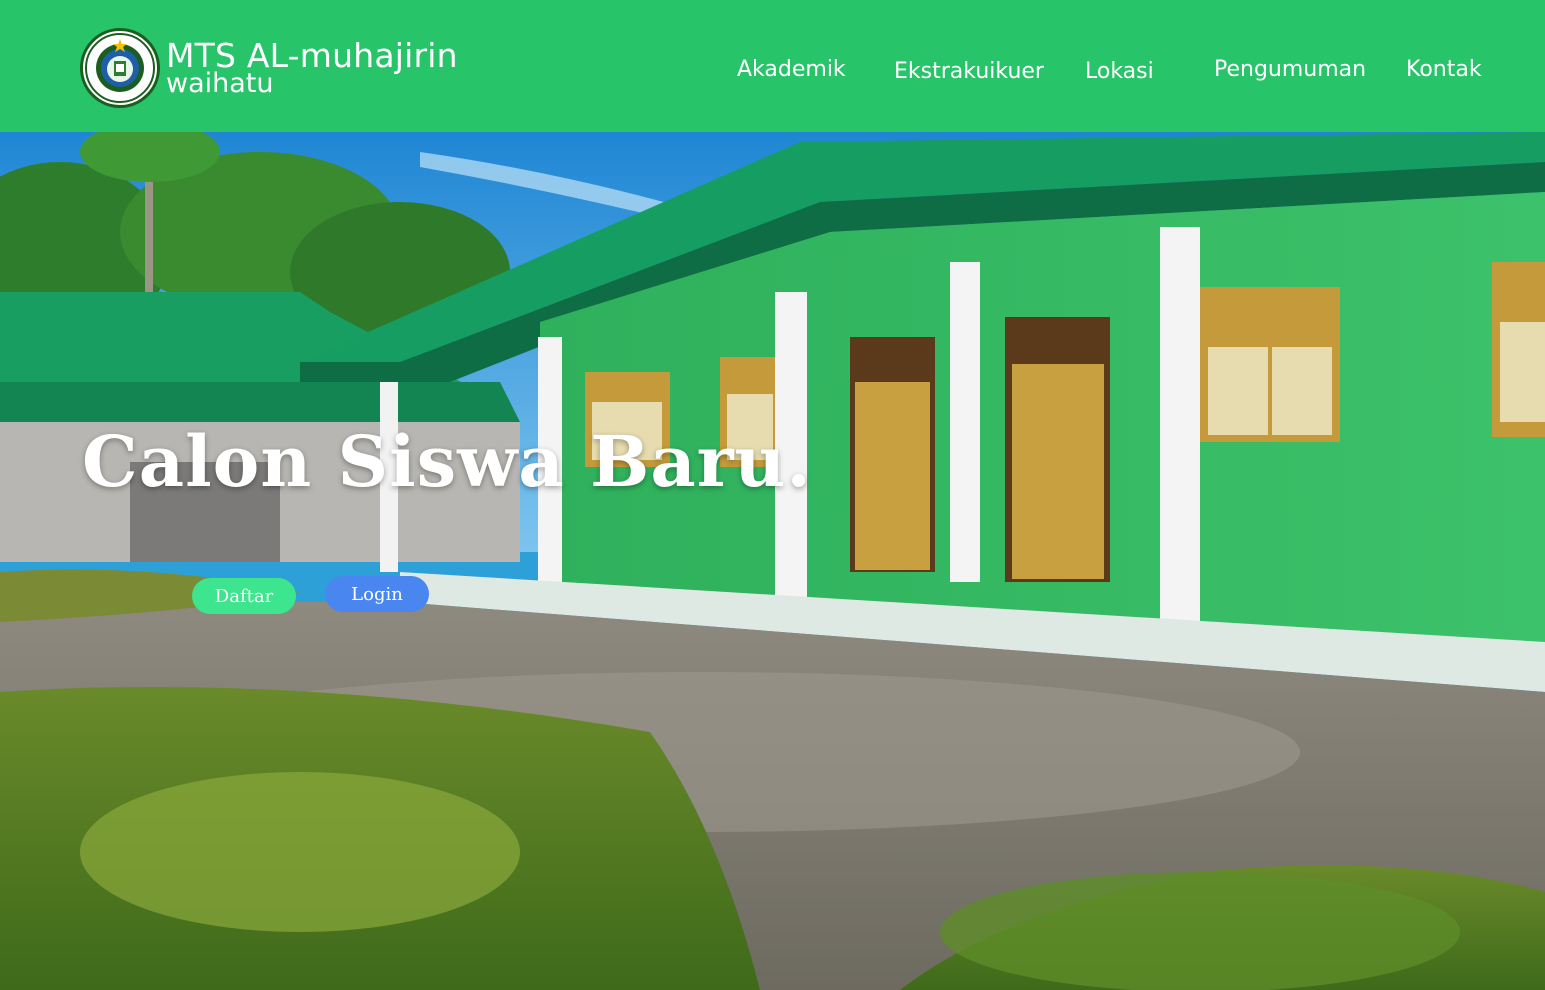 This screenshot has height=990, width=1545. Describe the element at coordinates (791, 69) in the screenshot. I see `nav-akademik: Akademik` at that location.